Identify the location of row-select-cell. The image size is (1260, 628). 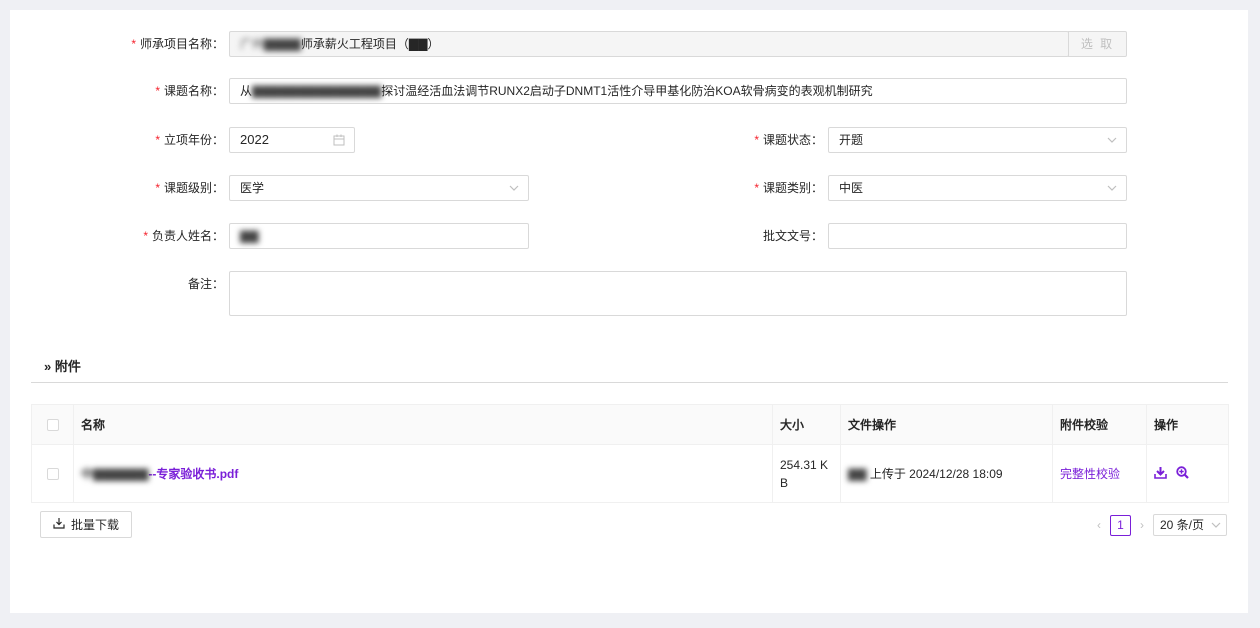
(52, 473).